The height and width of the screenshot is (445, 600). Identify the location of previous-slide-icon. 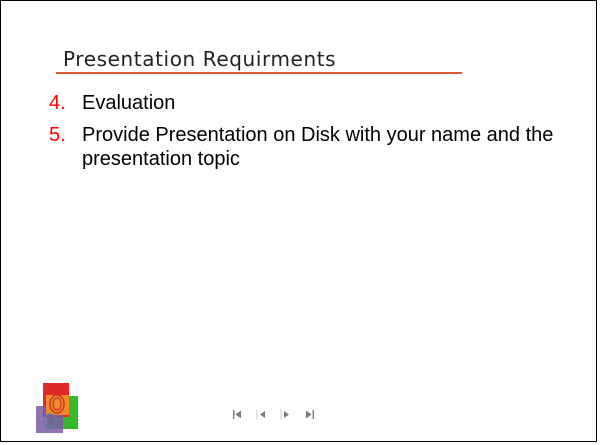
(260, 414).